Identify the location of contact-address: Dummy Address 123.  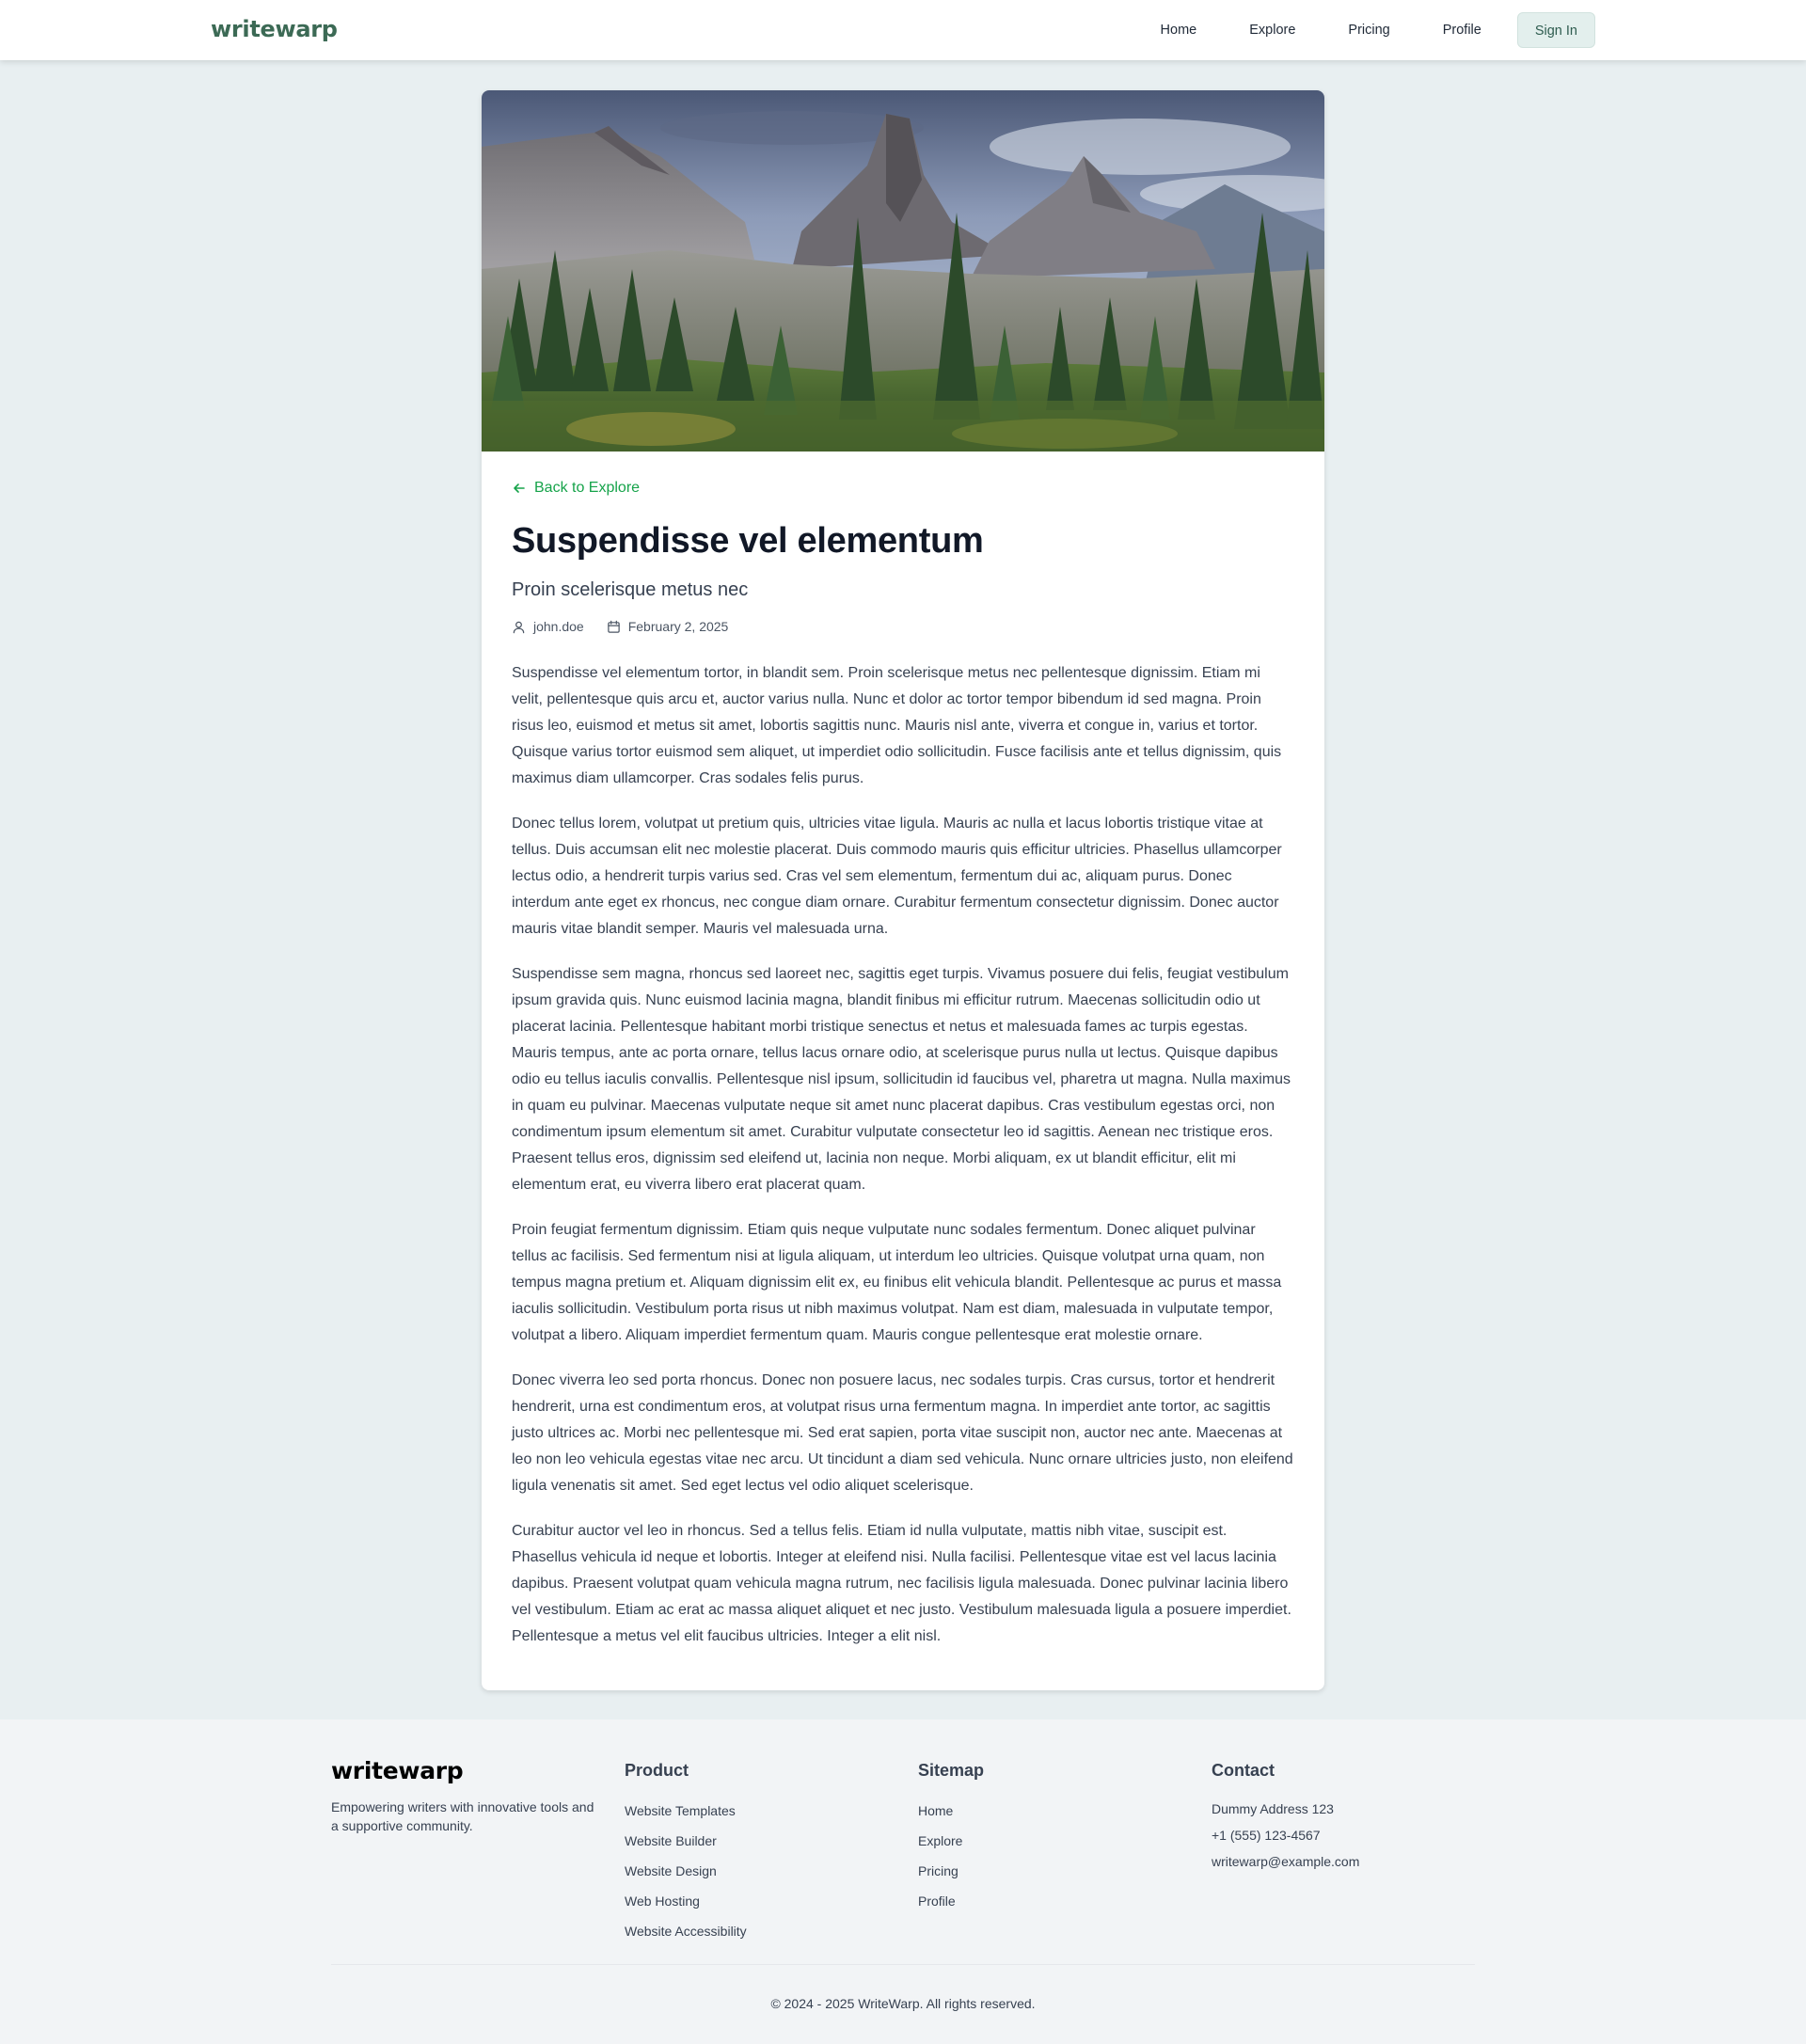
(1273, 1808).